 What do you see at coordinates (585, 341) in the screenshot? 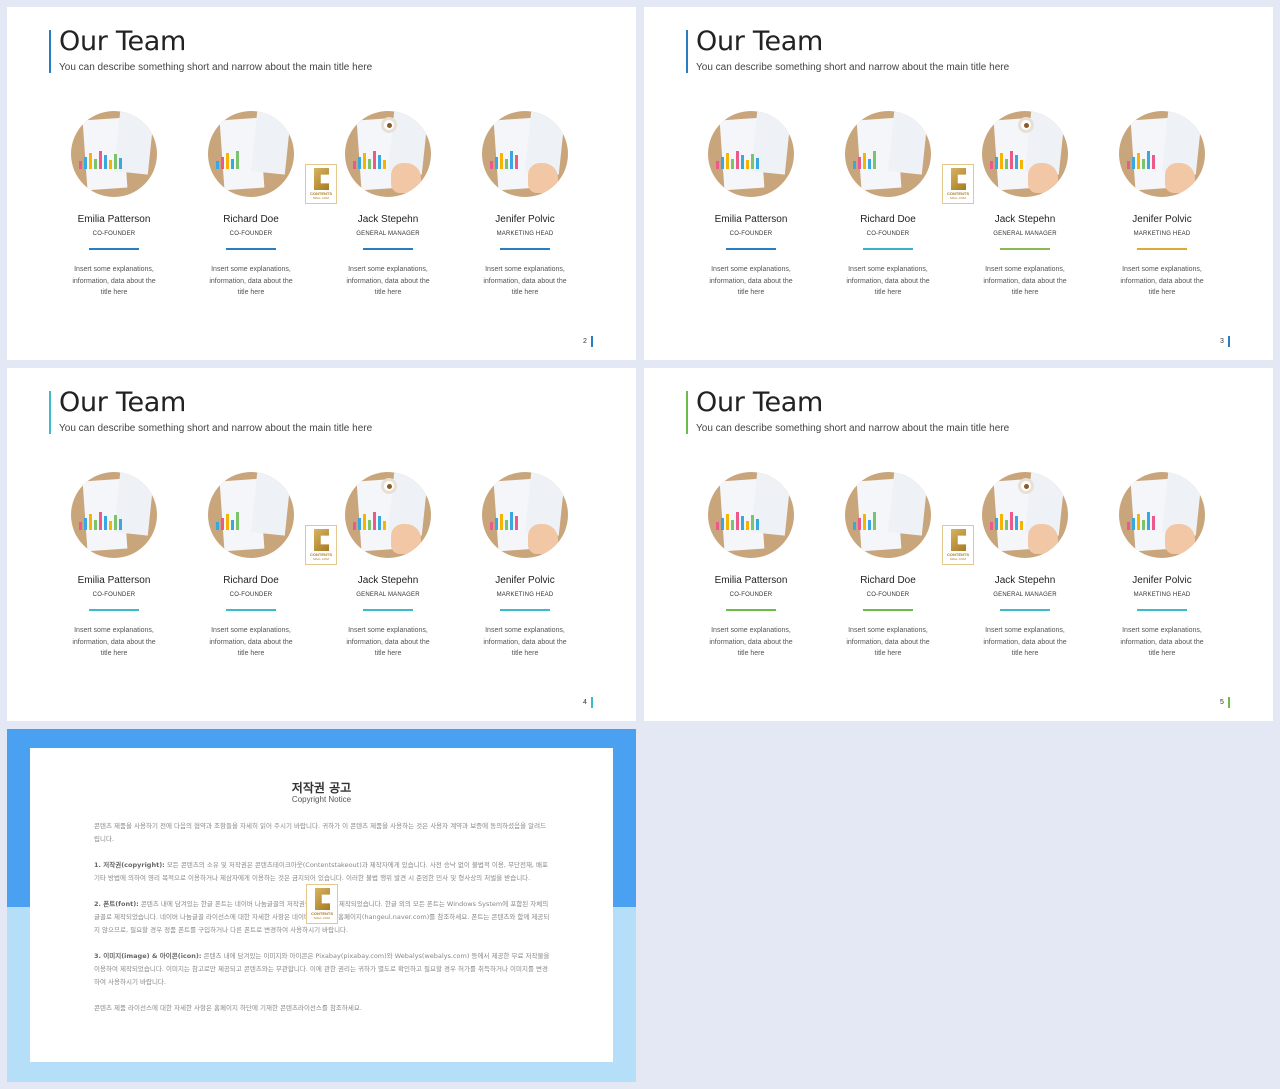
I see `page-number: 2` at bounding box center [585, 341].